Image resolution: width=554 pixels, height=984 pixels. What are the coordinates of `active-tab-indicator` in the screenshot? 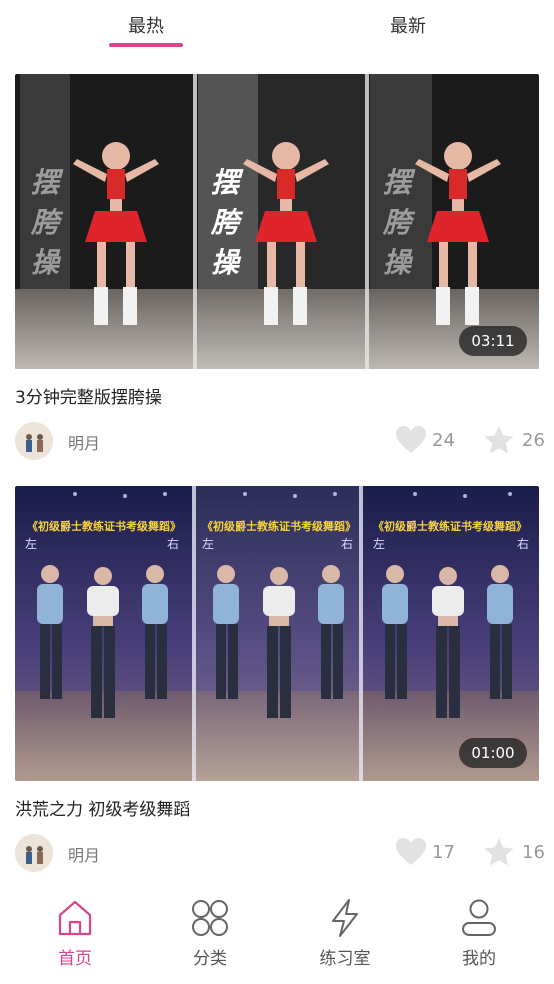 It's located at (146, 45).